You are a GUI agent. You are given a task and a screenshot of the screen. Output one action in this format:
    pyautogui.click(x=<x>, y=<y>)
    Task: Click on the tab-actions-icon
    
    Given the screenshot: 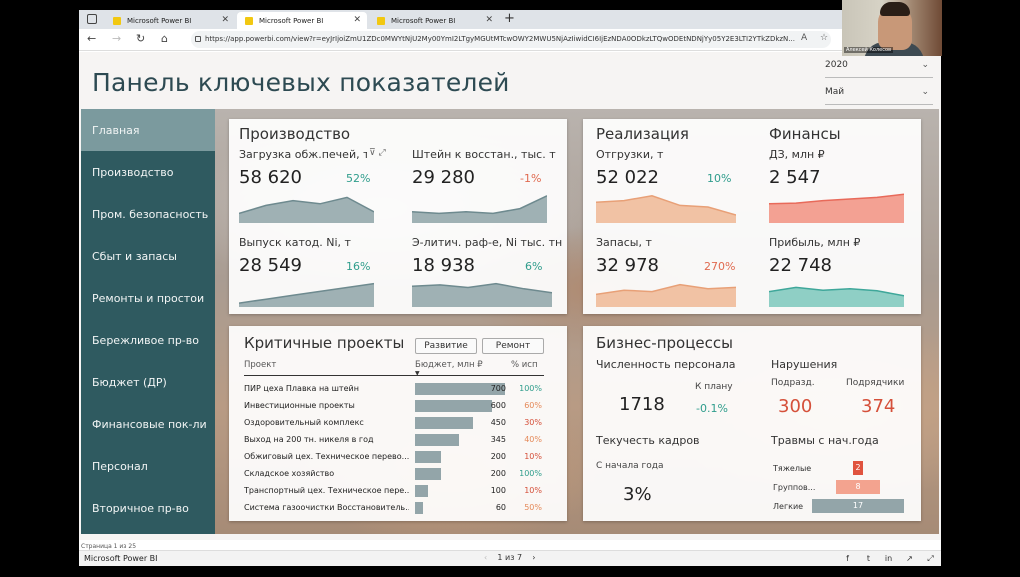 What is the action you would take?
    pyautogui.click(x=92, y=19)
    